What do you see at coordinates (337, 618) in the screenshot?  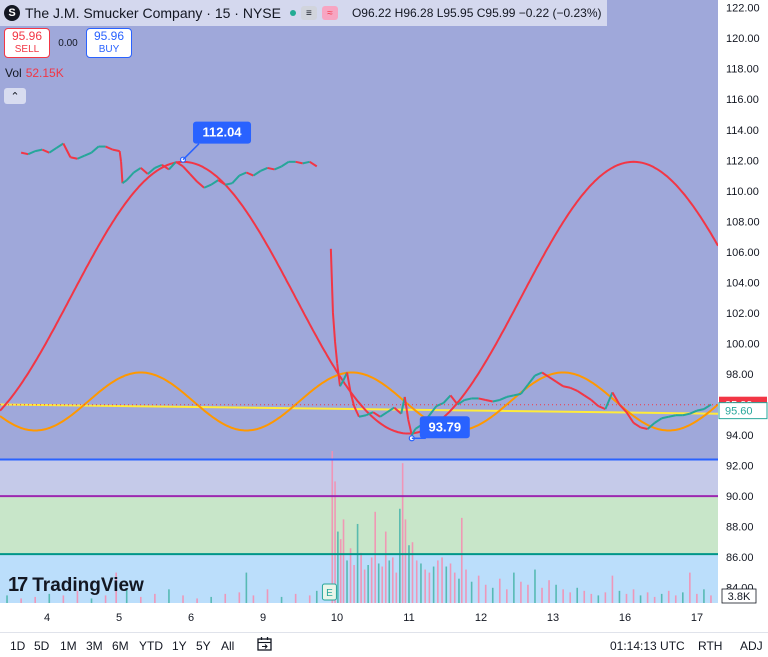 I see `x-tick-label: 10` at bounding box center [337, 618].